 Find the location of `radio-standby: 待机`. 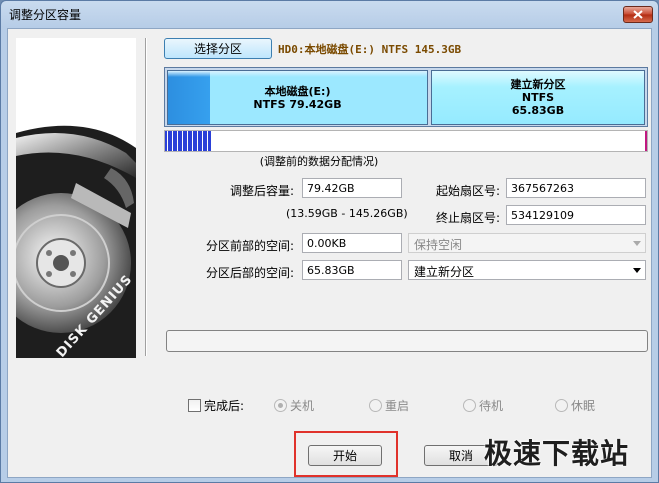

radio-standby: 待机 is located at coordinates (483, 405).